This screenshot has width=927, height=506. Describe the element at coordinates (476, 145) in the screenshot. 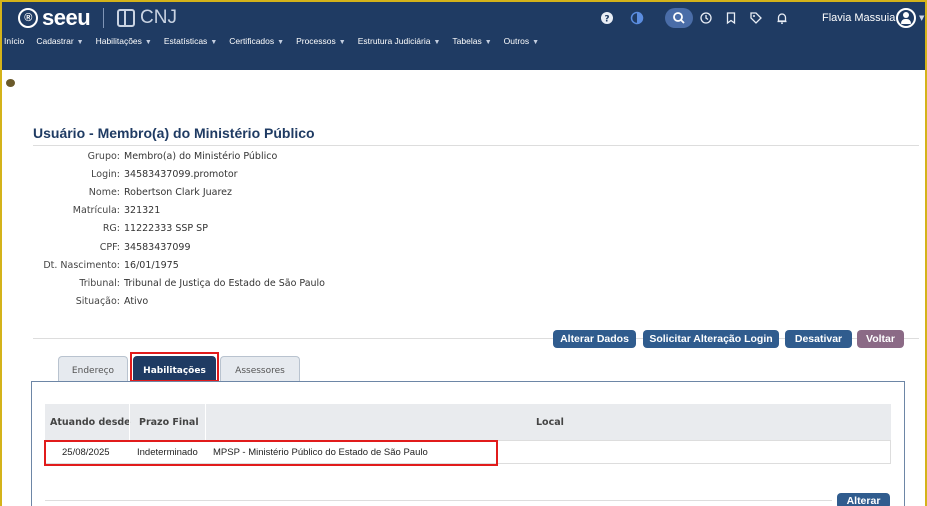

I see `title-divider` at that location.